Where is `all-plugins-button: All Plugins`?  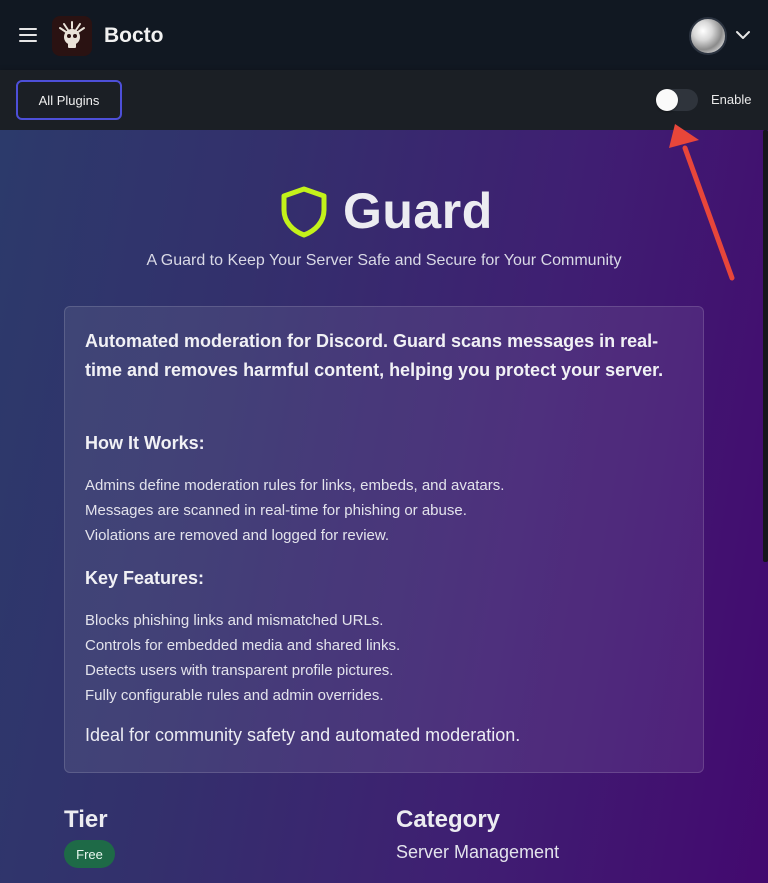 all-plugins-button: All Plugins is located at coordinates (69, 100).